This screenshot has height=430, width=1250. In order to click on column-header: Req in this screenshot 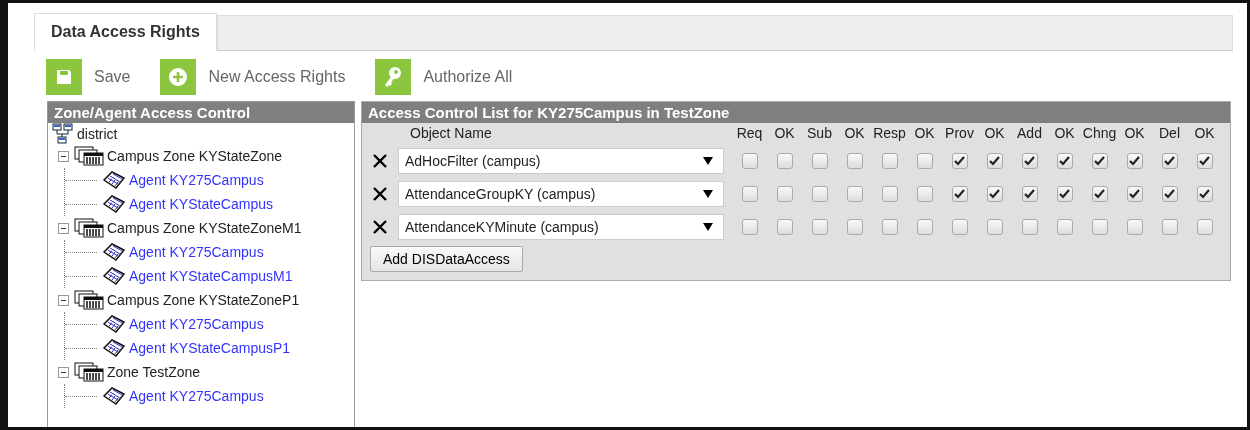, I will do `click(749, 133)`.